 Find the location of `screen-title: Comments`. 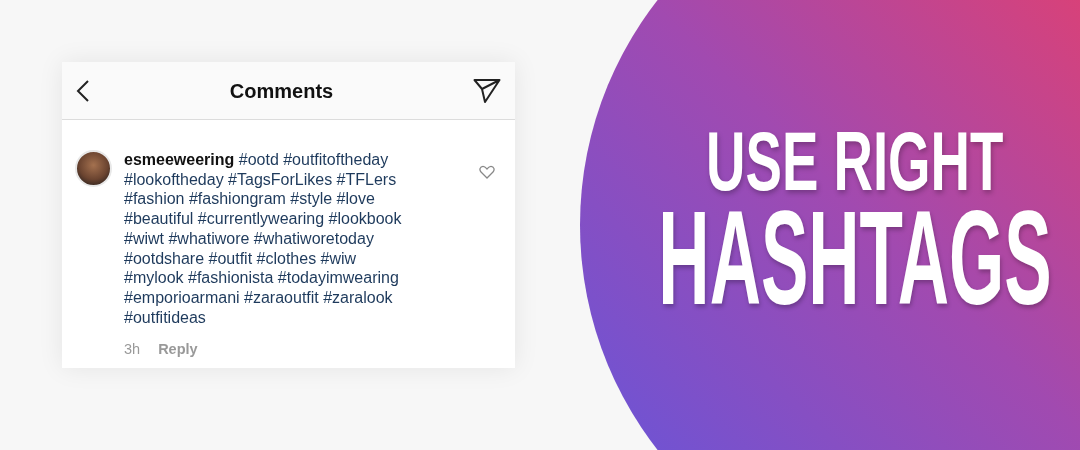

screen-title: Comments is located at coordinates (281, 91).